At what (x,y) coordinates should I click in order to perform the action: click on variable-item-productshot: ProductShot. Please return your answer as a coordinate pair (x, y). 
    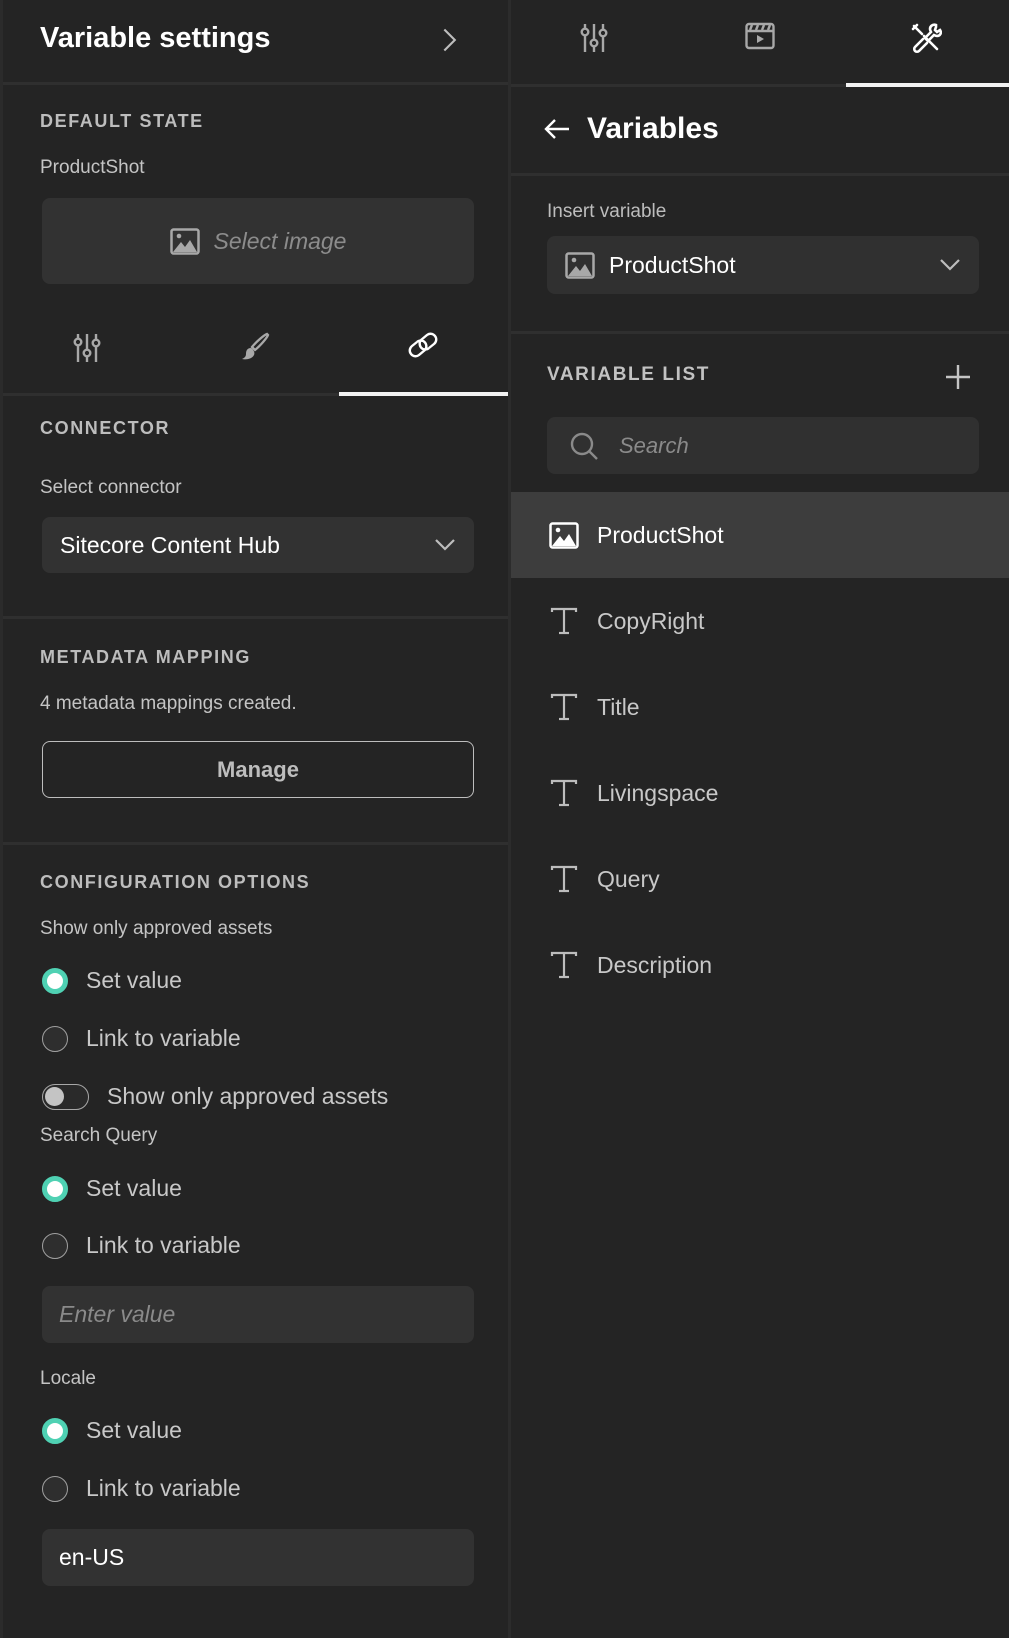
    Looking at the image, I should click on (760, 535).